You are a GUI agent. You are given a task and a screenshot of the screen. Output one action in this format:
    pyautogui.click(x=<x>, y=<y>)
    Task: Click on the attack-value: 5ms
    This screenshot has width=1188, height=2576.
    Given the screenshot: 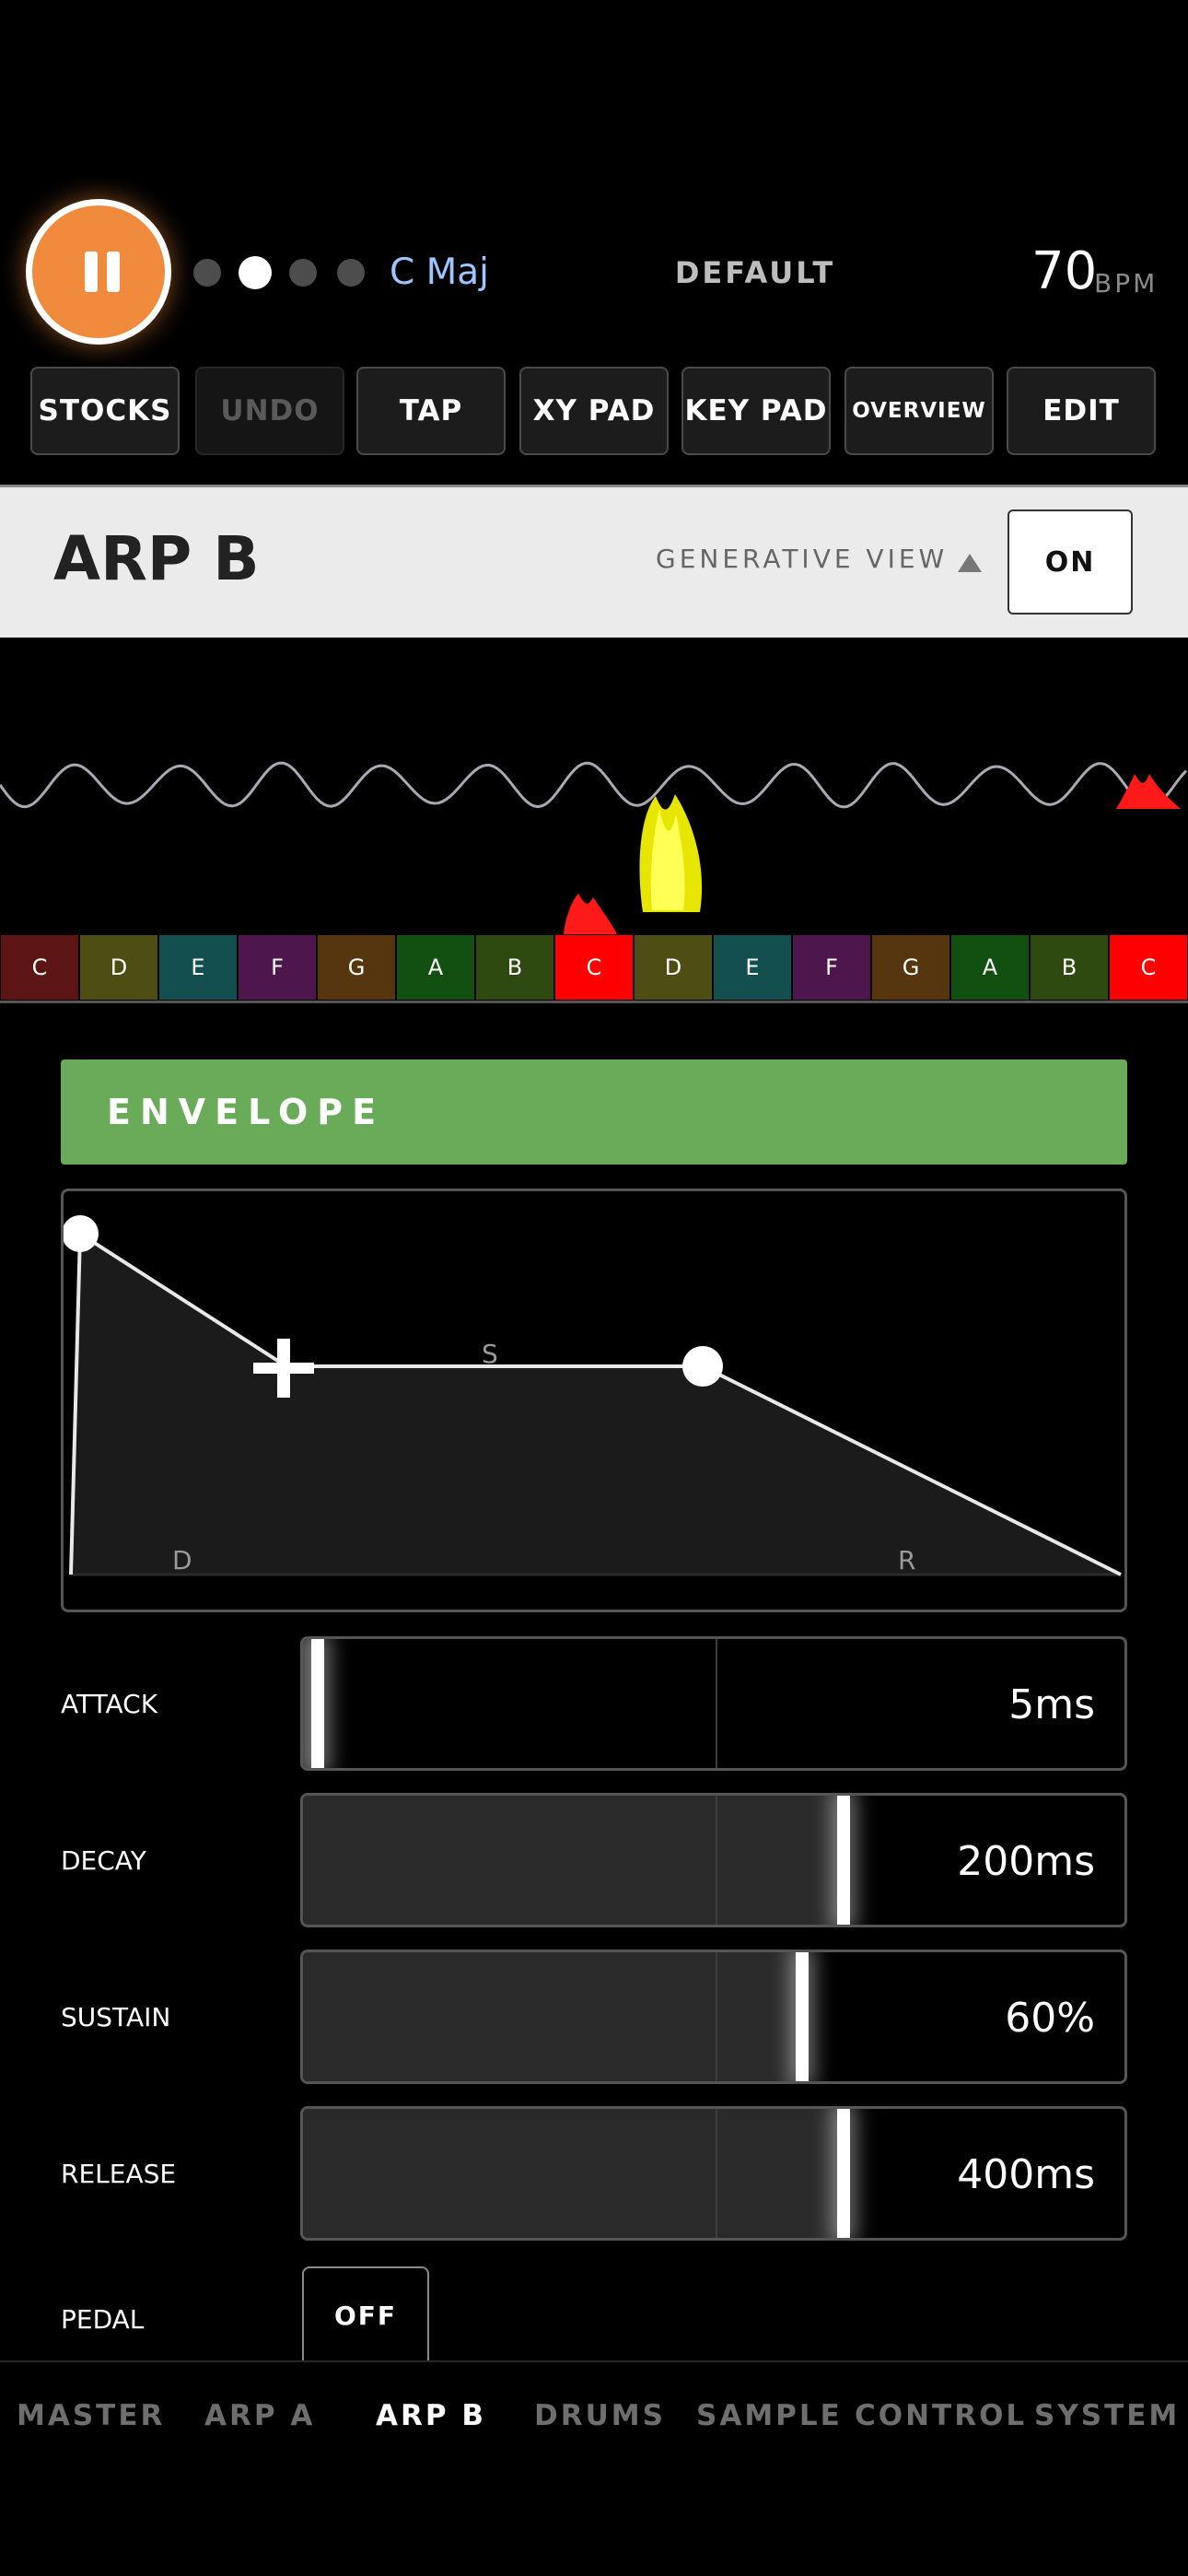 What is the action you would take?
    pyautogui.click(x=1051, y=1704)
    